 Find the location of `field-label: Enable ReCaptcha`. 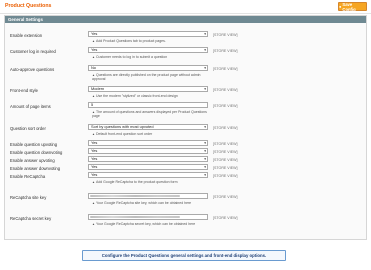

field-label: Enable ReCaptcha is located at coordinates (28, 176).